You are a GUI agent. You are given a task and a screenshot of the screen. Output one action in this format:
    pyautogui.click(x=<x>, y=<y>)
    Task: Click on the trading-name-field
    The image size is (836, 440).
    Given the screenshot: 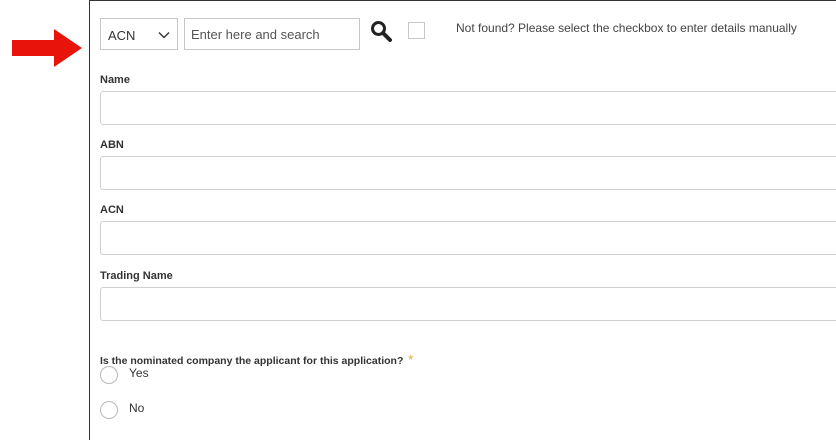 What is the action you would take?
    pyautogui.click(x=468, y=304)
    